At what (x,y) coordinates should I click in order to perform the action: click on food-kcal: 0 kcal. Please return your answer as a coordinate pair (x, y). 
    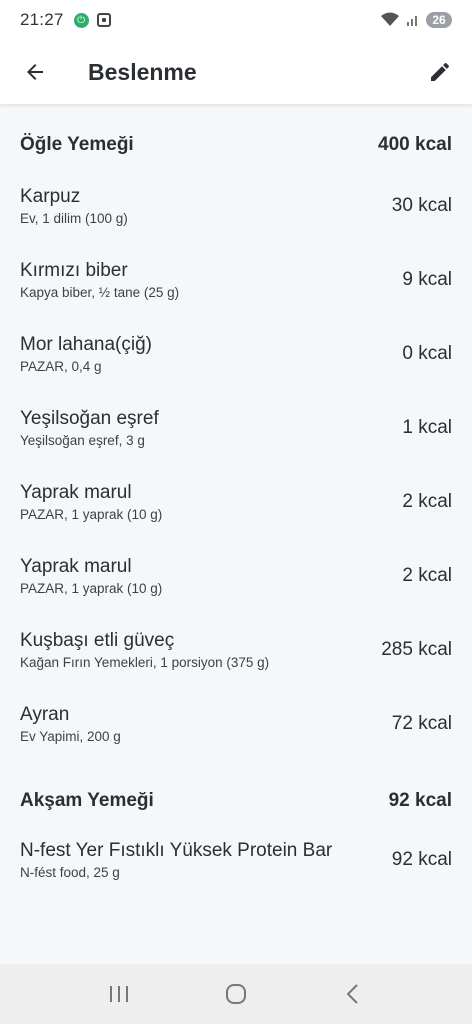
    Looking at the image, I should click on (427, 353).